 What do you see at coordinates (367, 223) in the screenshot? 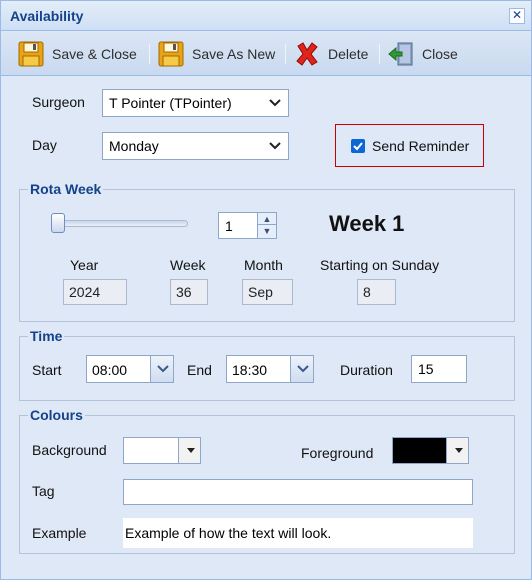
I see `week-title: Week 1` at bounding box center [367, 223].